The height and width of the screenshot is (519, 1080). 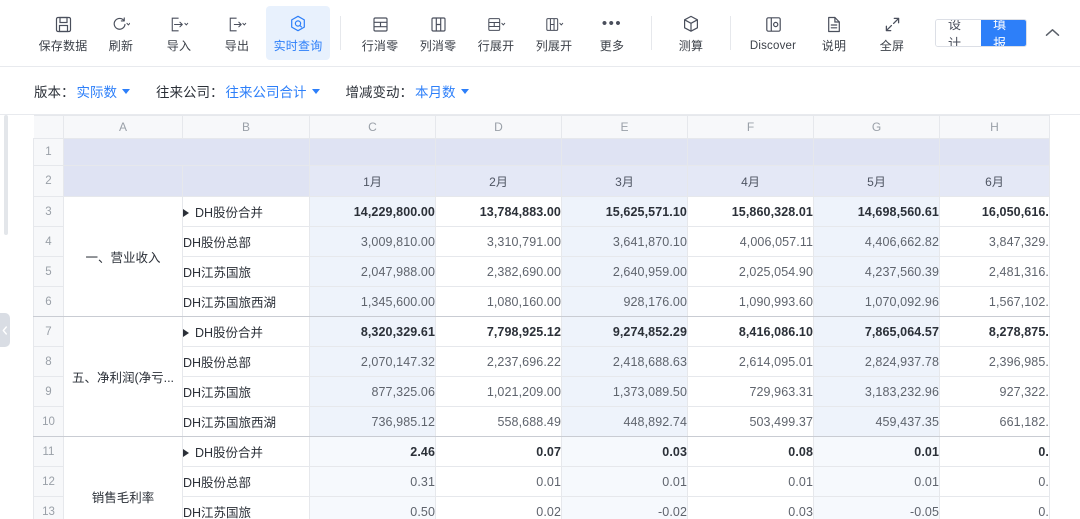 What do you see at coordinates (237, 33) in the screenshot?
I see `export-button: 导出` at bounding box center [237, 33].